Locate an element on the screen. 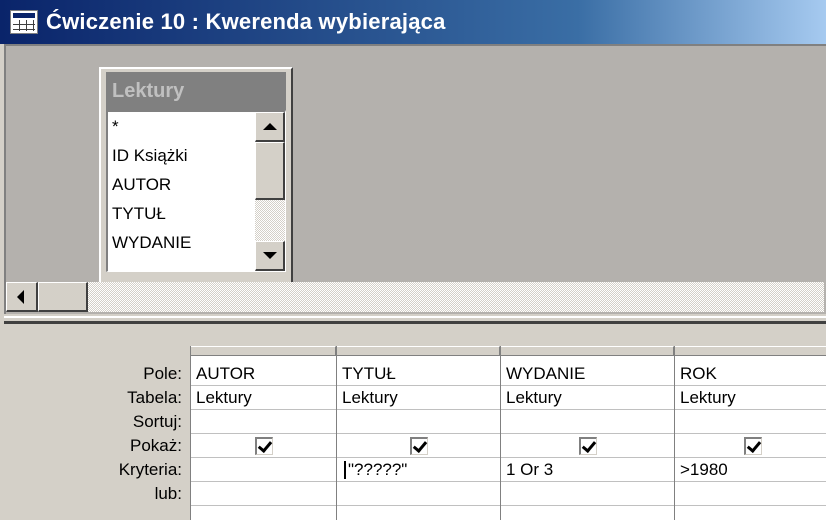 The image size is (826, 520). scroll-down-button is located at coordinates (270, 256).